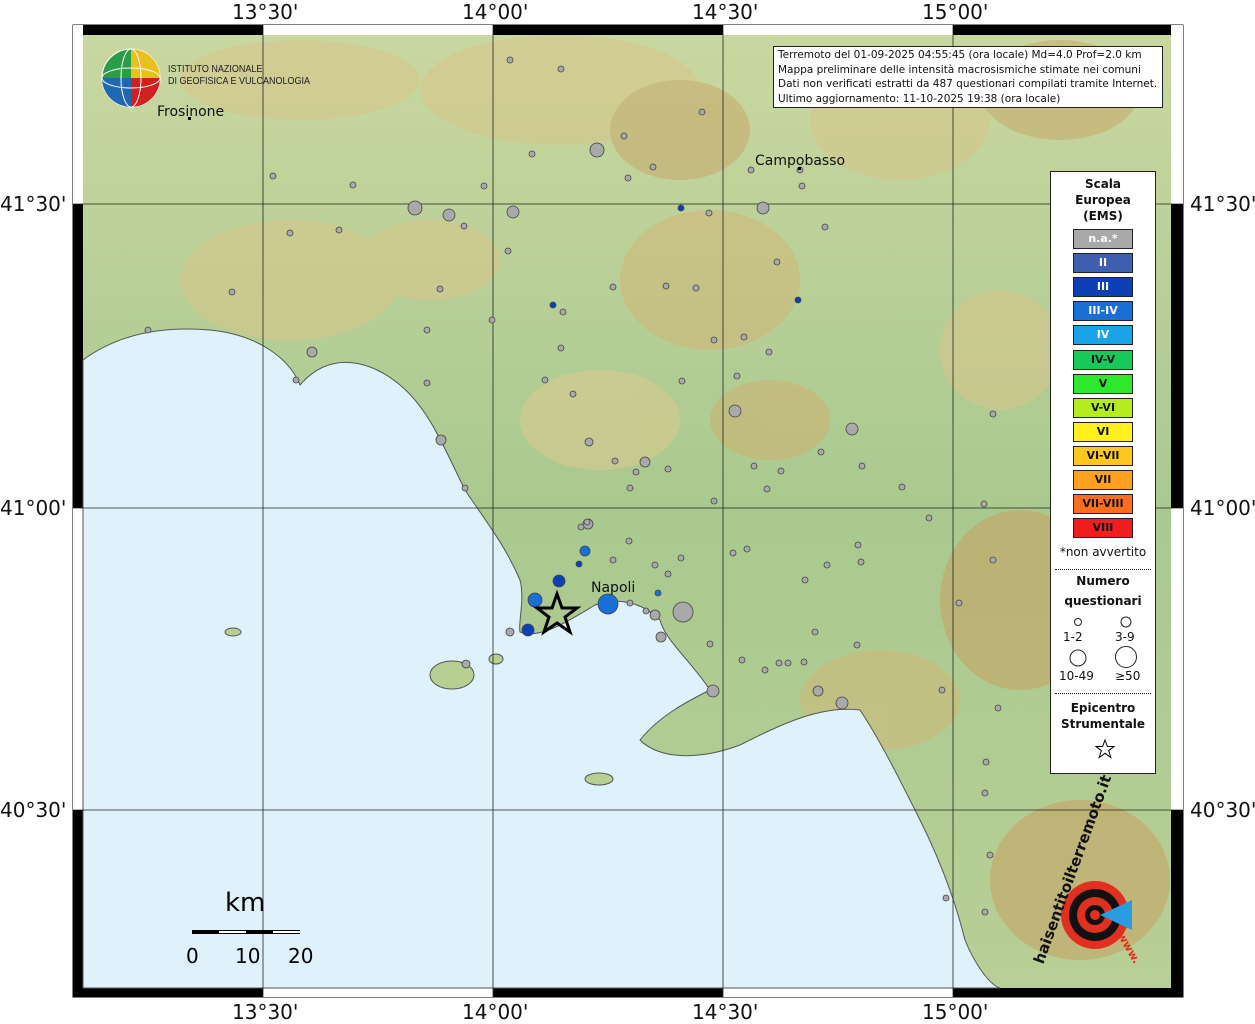 The width and height of the screenshot is (1255, 1024). What do you see at coordinates (1103, 263) in the screenshot?
I see `legend-item-2: II` at bounding box center [1103, 263].